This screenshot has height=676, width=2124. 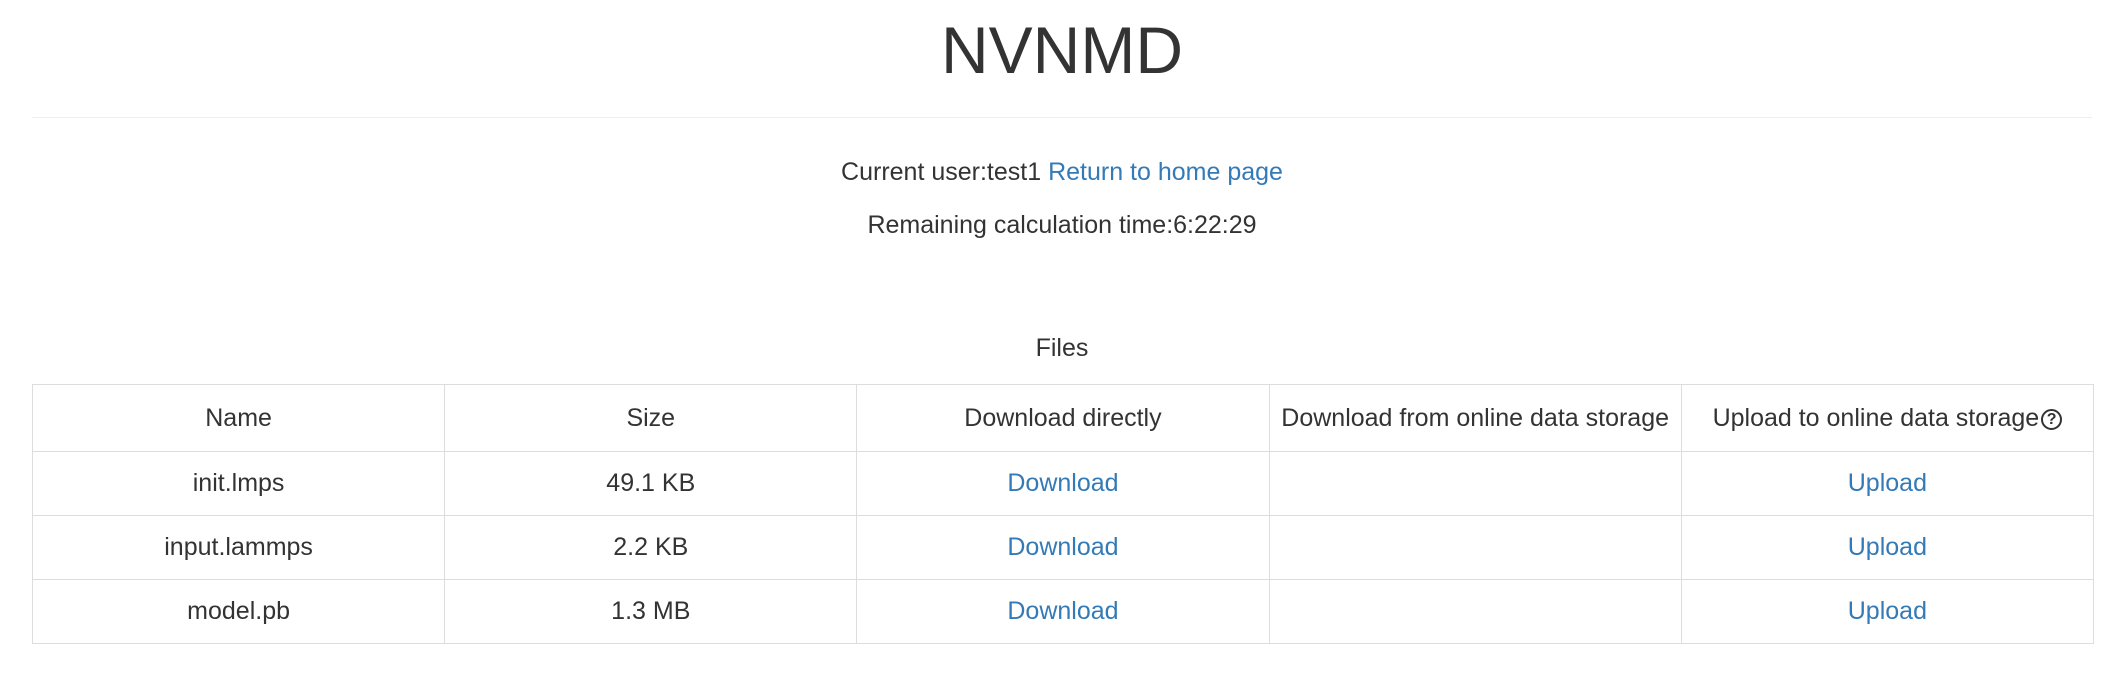 I want to click on file-name-cell: input.lammps, so click(x=238, y=547).